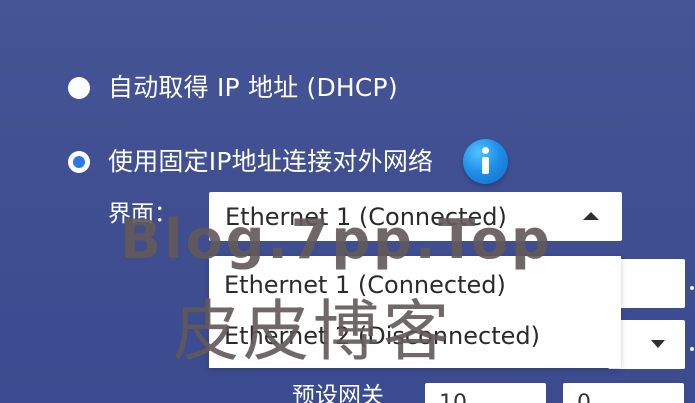  Describe the element at coordinates (584, 398) in the screenshot. I see `gateway-value-2: 0` at that location.